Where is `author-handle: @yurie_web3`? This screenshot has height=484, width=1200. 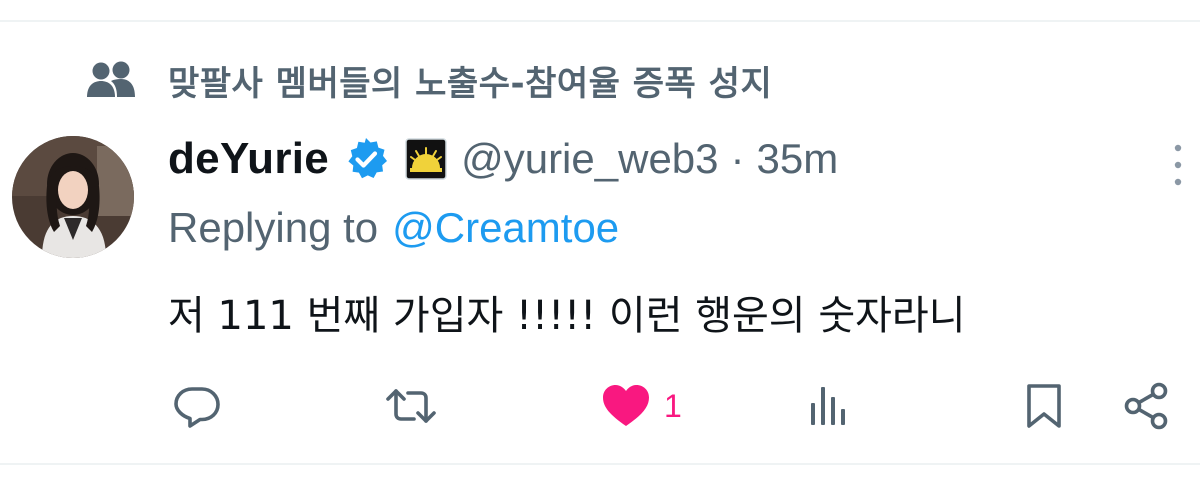 author-handle: @yurie_web3 is located at coordinates (589, 159).